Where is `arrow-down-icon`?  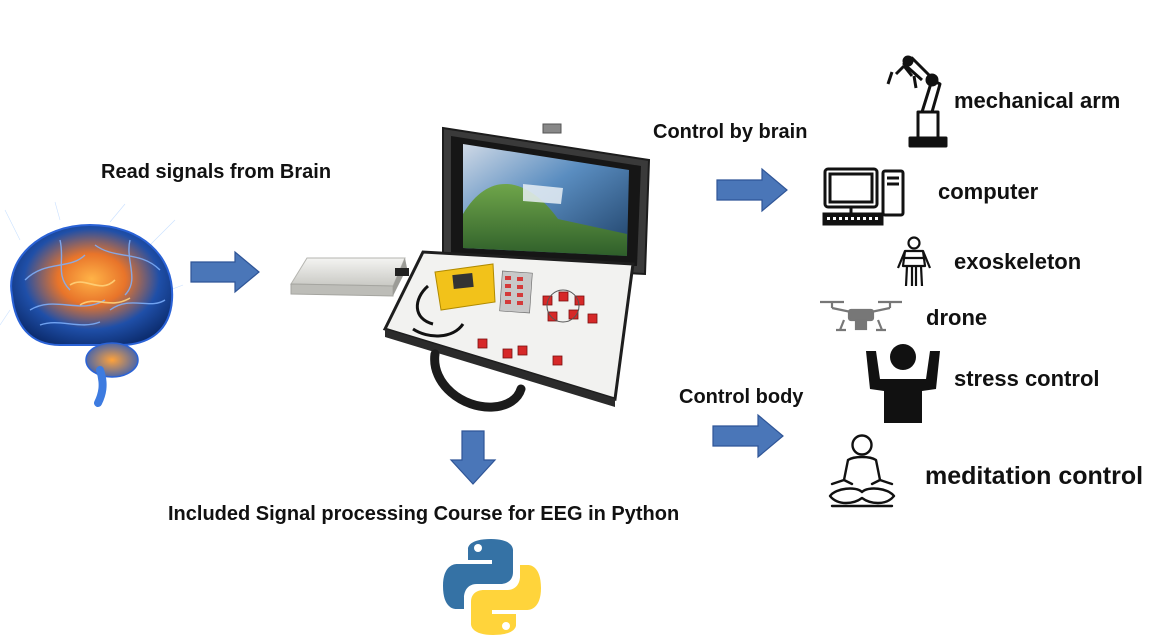
arrow-down-icon is located at coordinates (473, 457).